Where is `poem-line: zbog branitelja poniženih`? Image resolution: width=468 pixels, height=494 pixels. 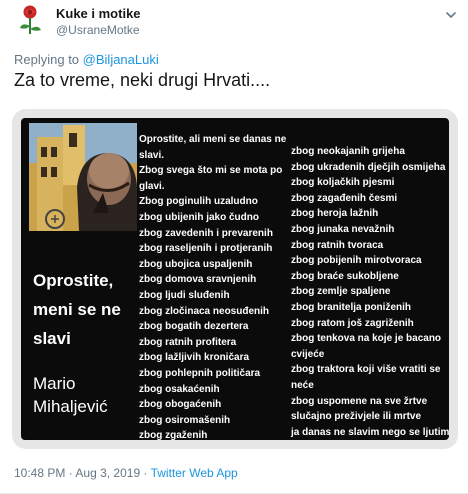
poem-line: zbog branitelja poniženih is located at coordinates (351, 307).